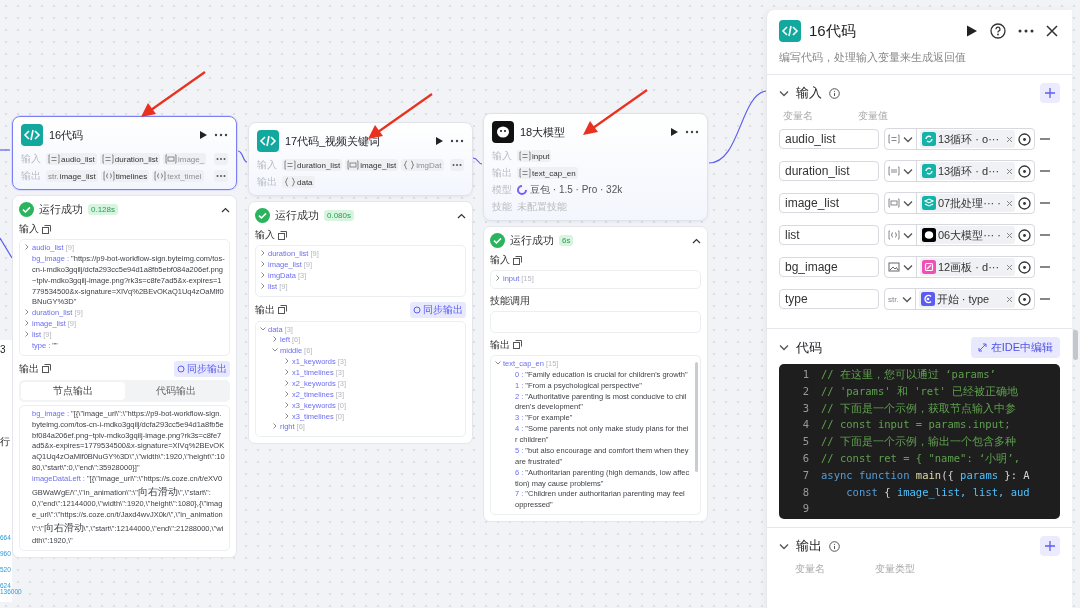 This screenshot has height=608, width=1080. Describe the element at coordinates (959, 235) in the screenshot. I see `variable-value-field: 06大模型··· ·` at that location.